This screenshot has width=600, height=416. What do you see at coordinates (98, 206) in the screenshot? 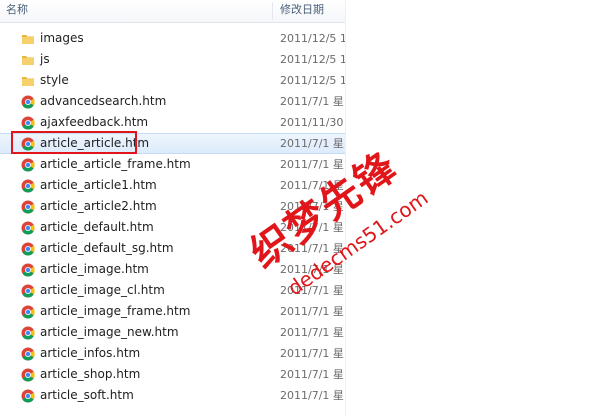
I see `file-name: article_article2.htm` at bounding box center [98, 206].